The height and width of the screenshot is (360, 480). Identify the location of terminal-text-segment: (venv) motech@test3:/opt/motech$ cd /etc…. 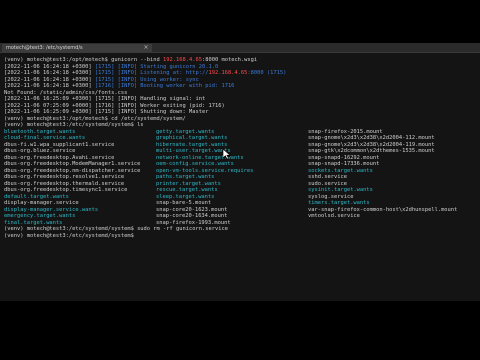
(95, 118).